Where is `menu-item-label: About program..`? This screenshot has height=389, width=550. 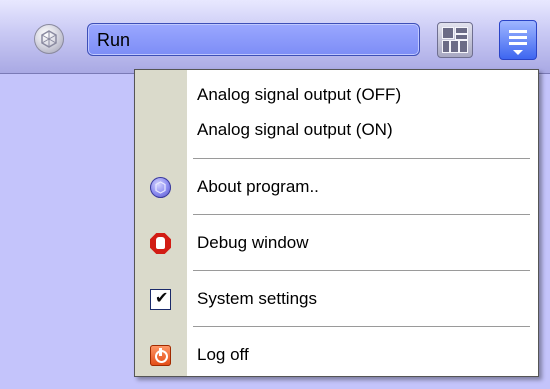
menu-item-label: About program.. is located at coordinates (258, 186).